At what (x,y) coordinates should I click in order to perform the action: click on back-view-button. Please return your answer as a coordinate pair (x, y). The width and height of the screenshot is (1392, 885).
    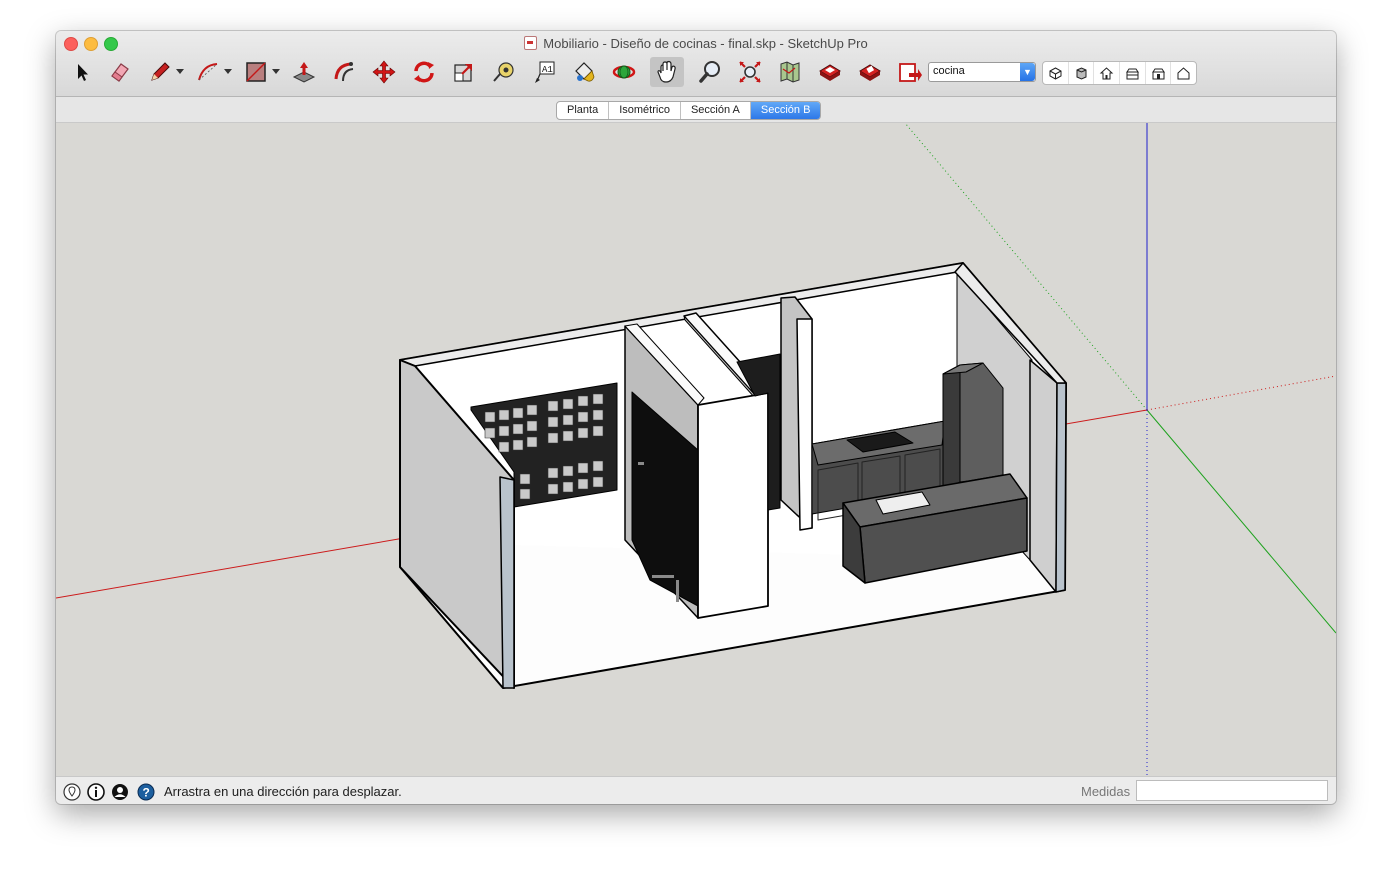
    Looking at the image, I should click on (1159, 73).